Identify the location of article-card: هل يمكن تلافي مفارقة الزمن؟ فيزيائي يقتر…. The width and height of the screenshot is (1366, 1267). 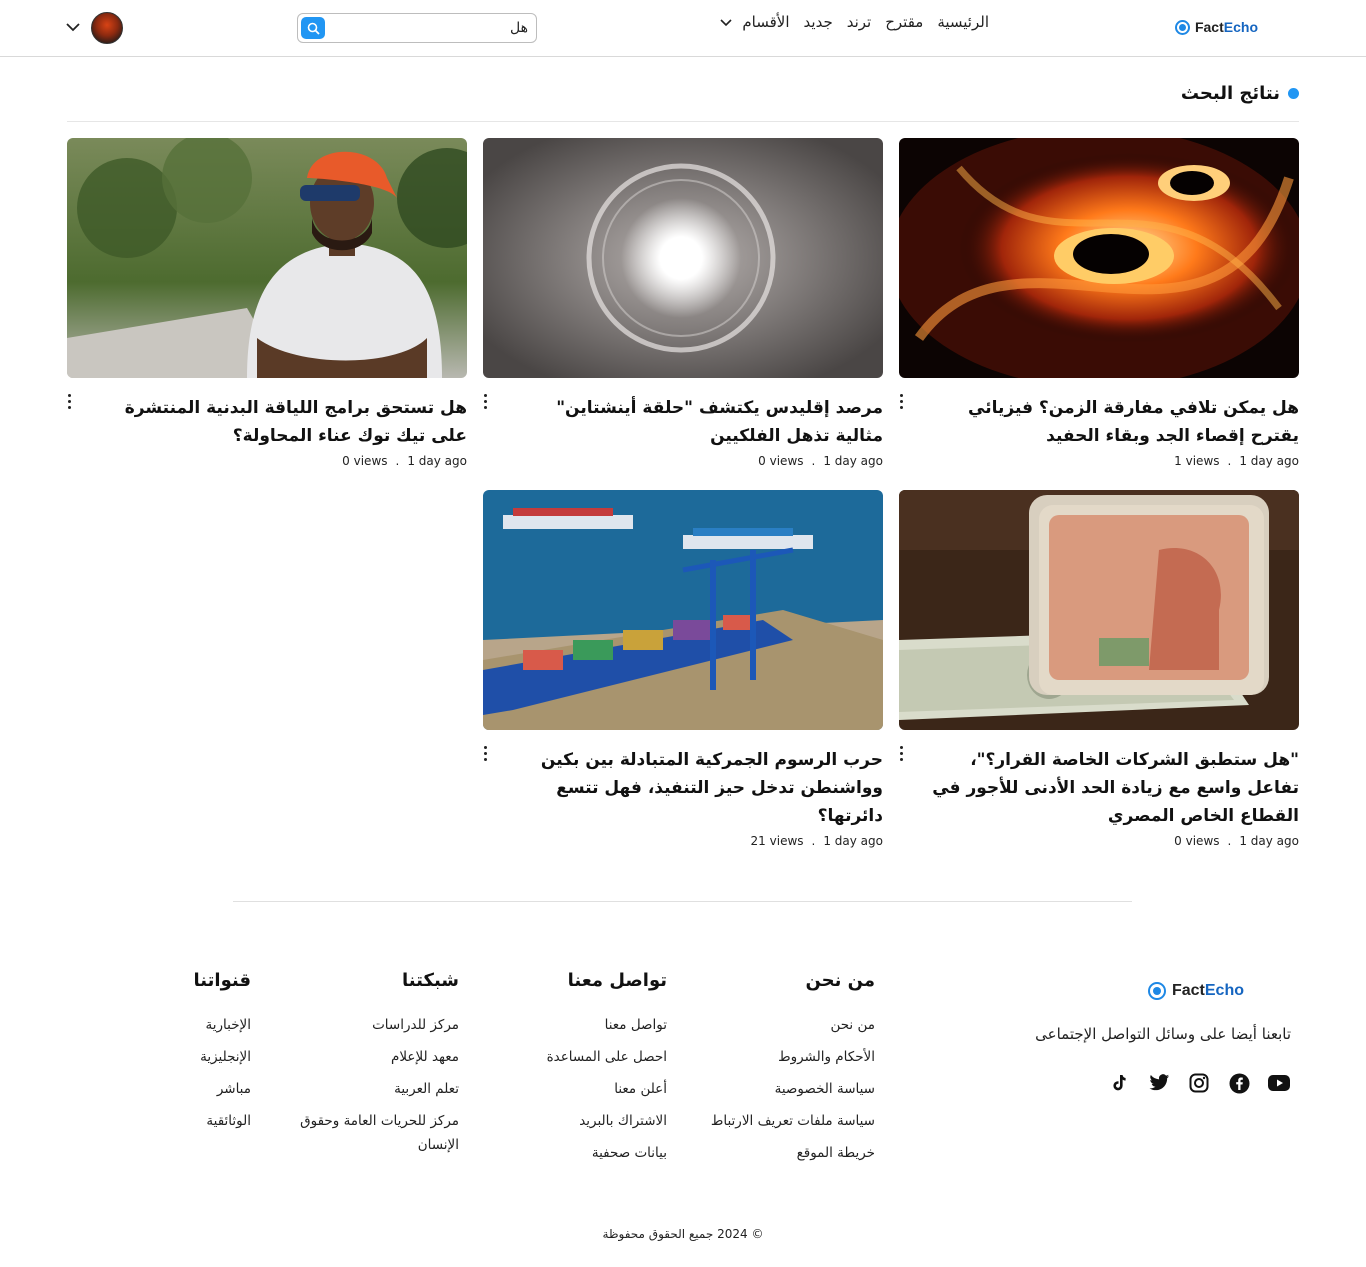
(1099, 303).